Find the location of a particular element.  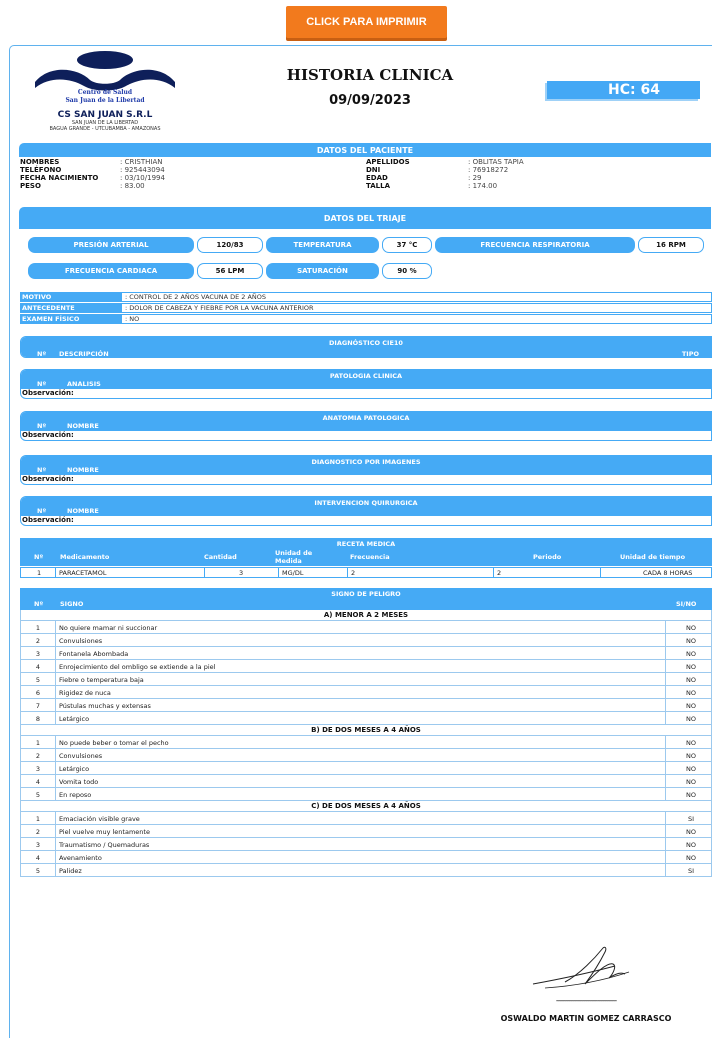

logo-icon is located at coordinates (105, 71).